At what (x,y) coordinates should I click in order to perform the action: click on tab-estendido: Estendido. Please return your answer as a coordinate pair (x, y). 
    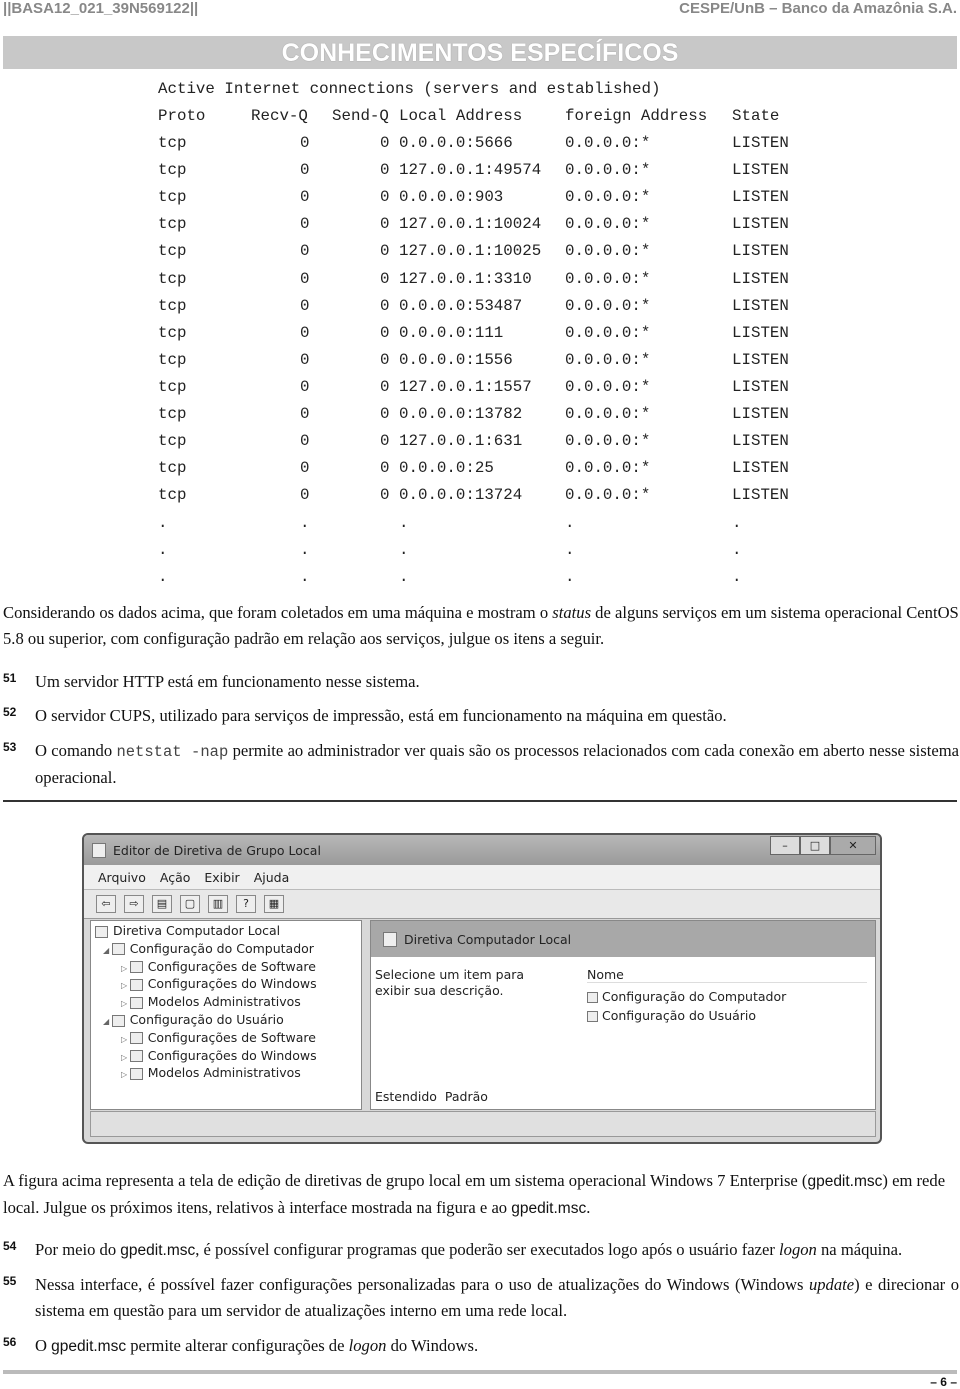
    Looking at the image, I should click on (406, 1096).